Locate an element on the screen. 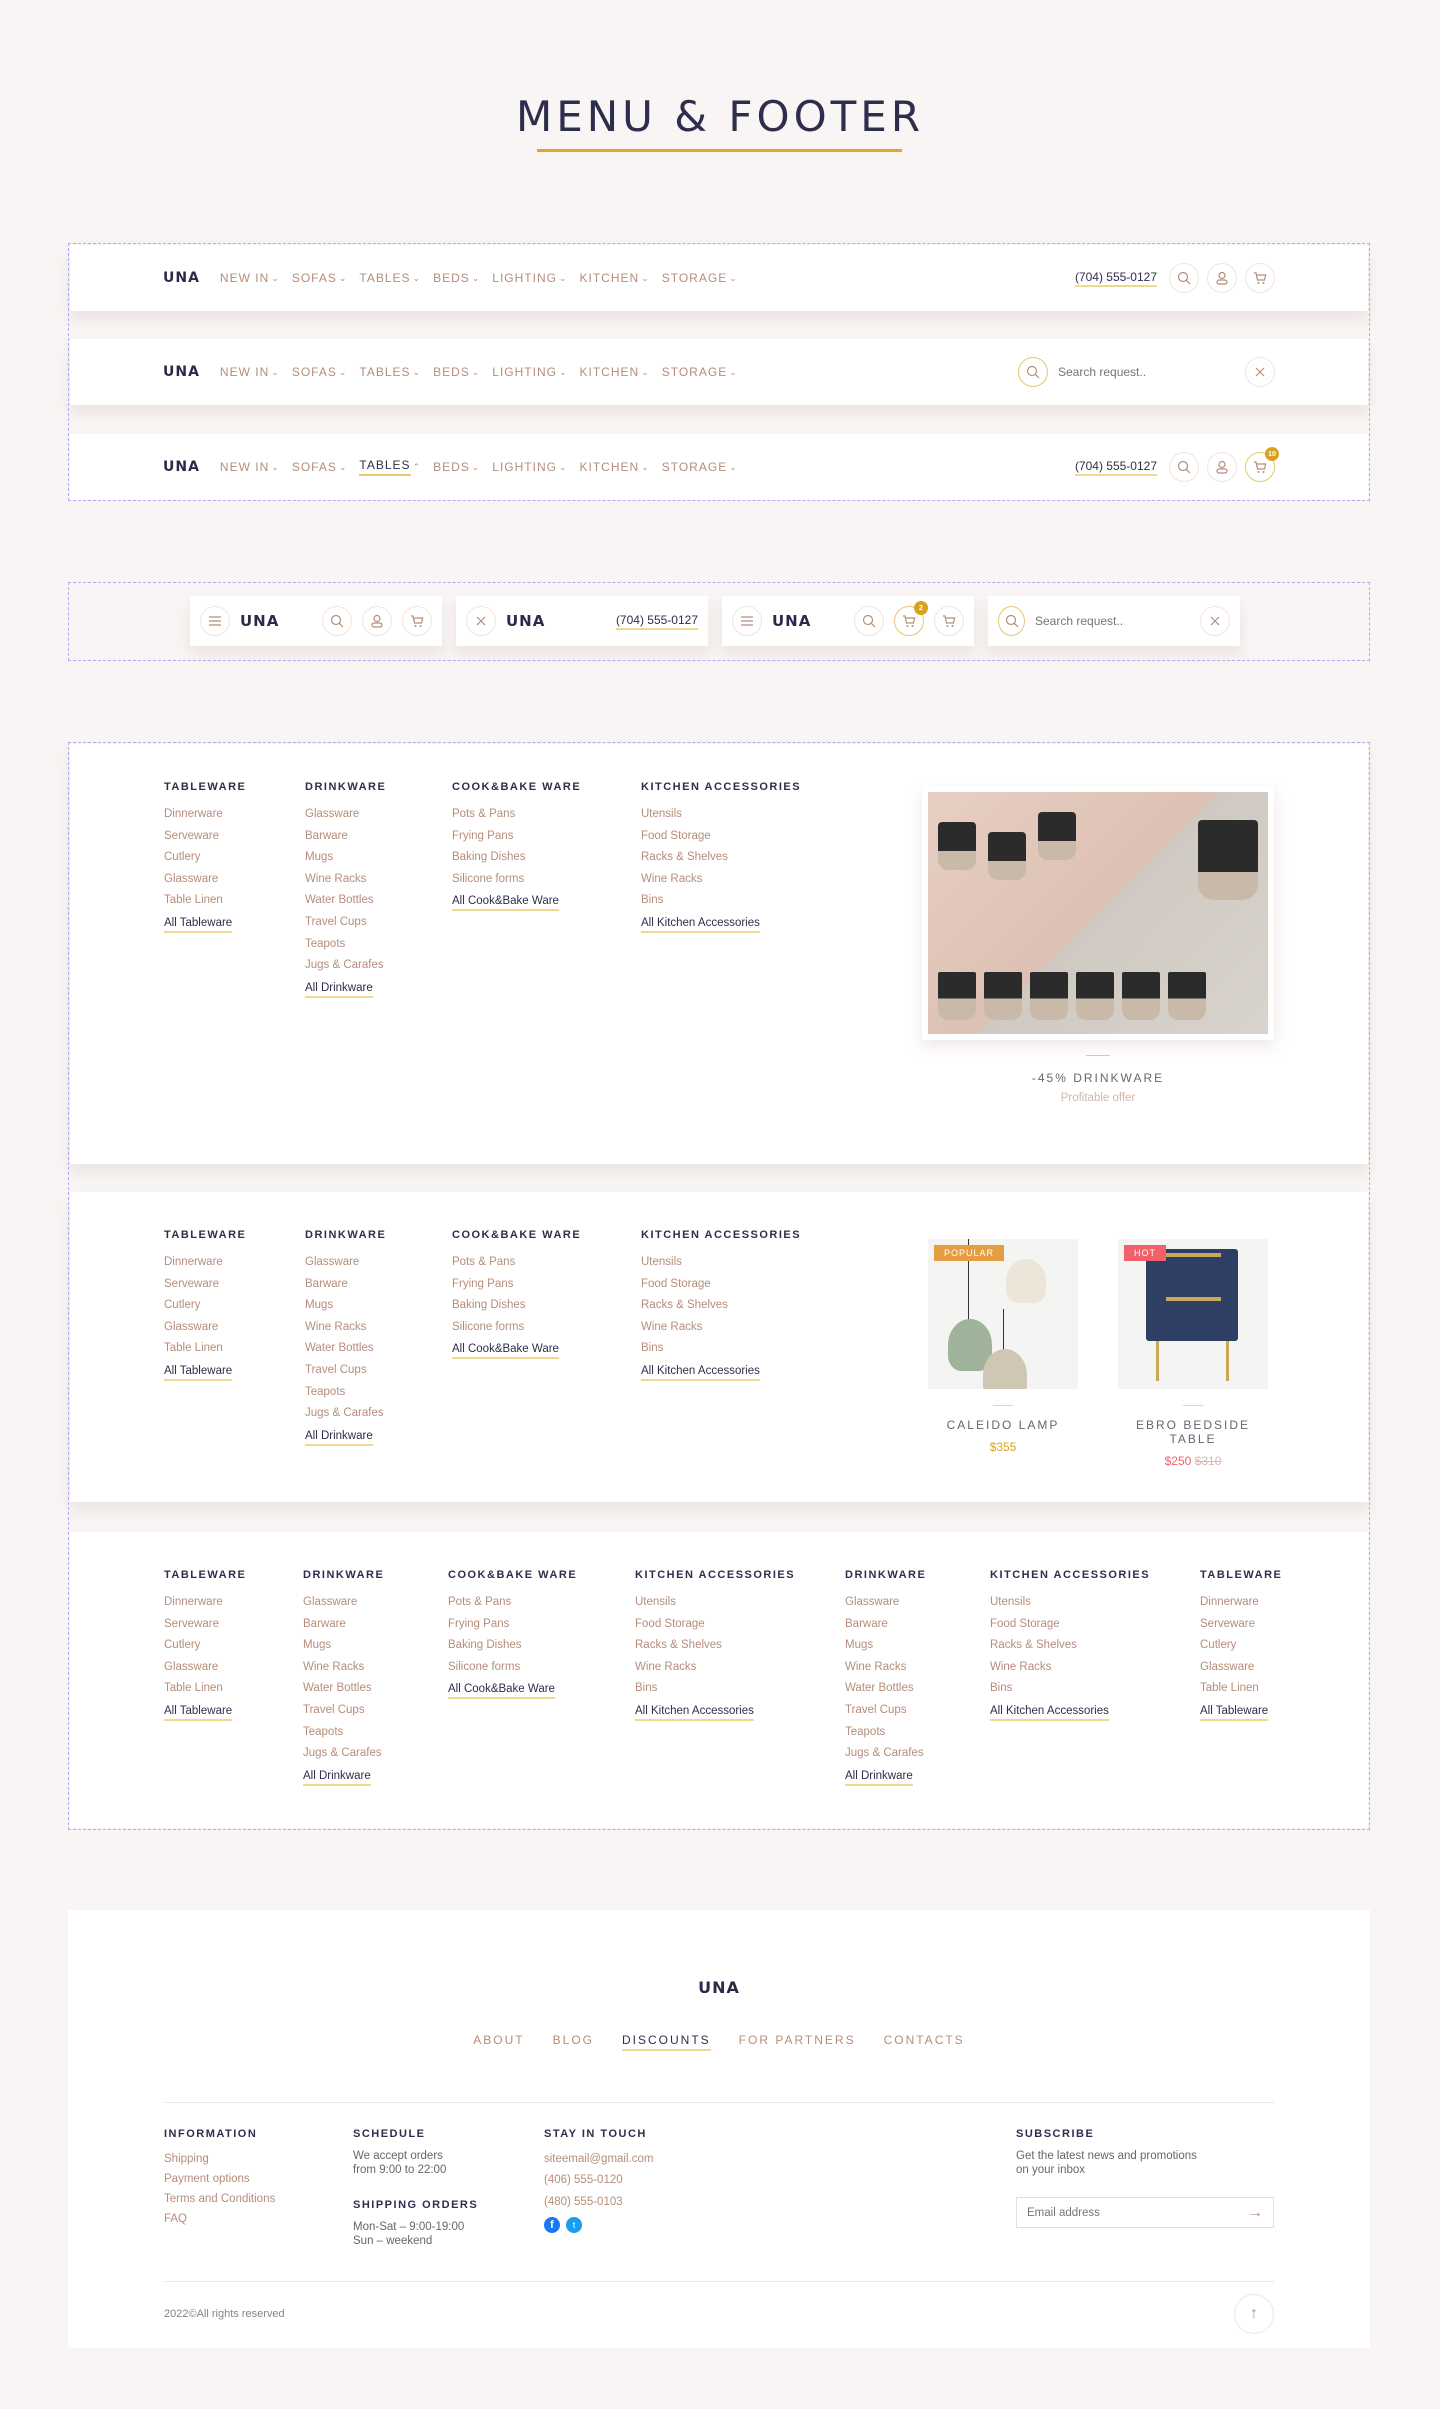  menu-link: Dinnerware is located at coordinates (233, 1603).